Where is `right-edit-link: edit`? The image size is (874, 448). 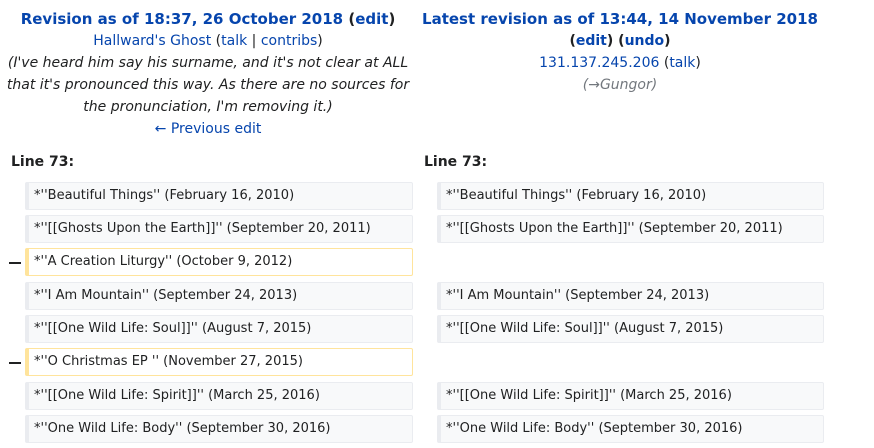 right-edit-link: edit is located at coordinates (591, 41).